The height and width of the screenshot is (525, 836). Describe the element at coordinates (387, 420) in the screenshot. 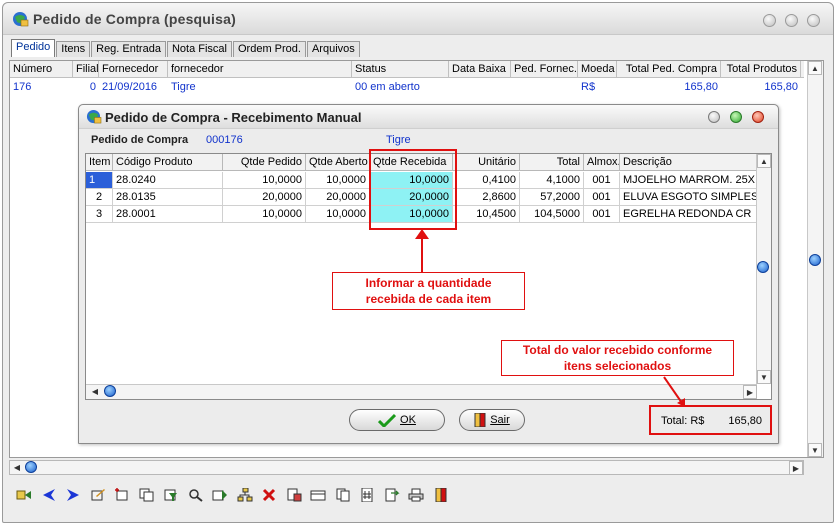

I see `check-icon` at that location.